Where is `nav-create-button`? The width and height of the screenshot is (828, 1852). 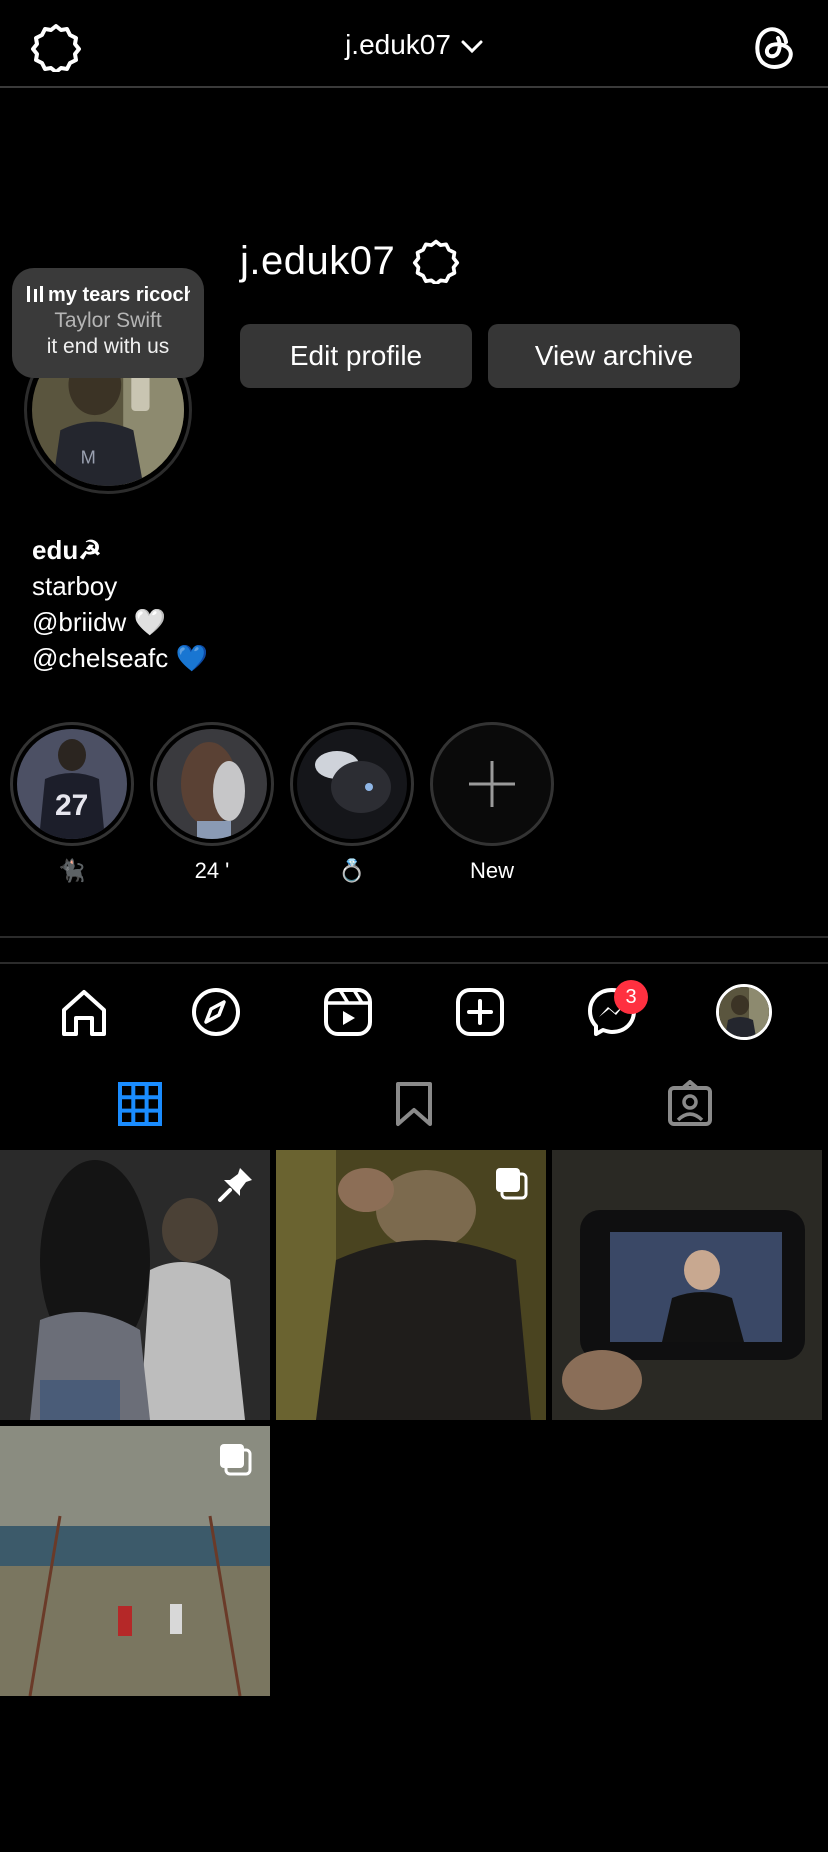
nav-create-button is located at coordinates (480, 1012).